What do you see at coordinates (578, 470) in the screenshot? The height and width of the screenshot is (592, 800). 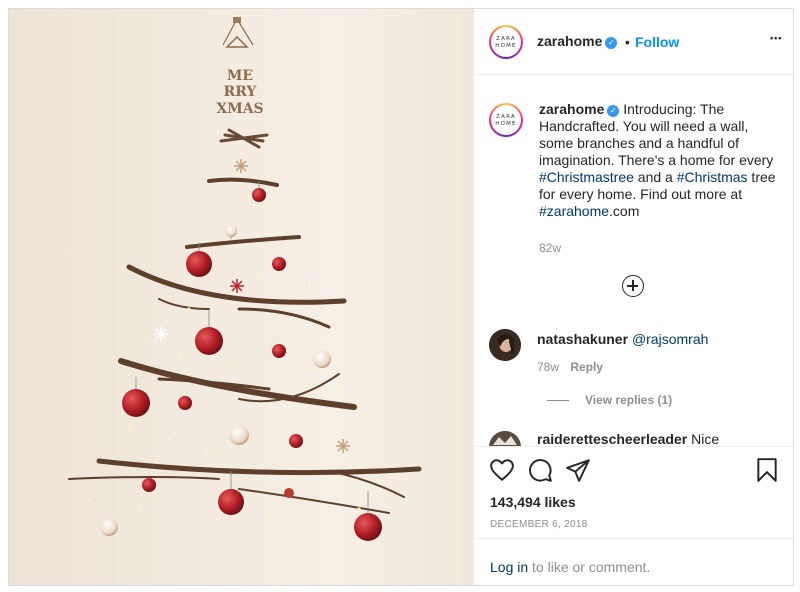 I see `share-icon` at bounding box center [578, 470].